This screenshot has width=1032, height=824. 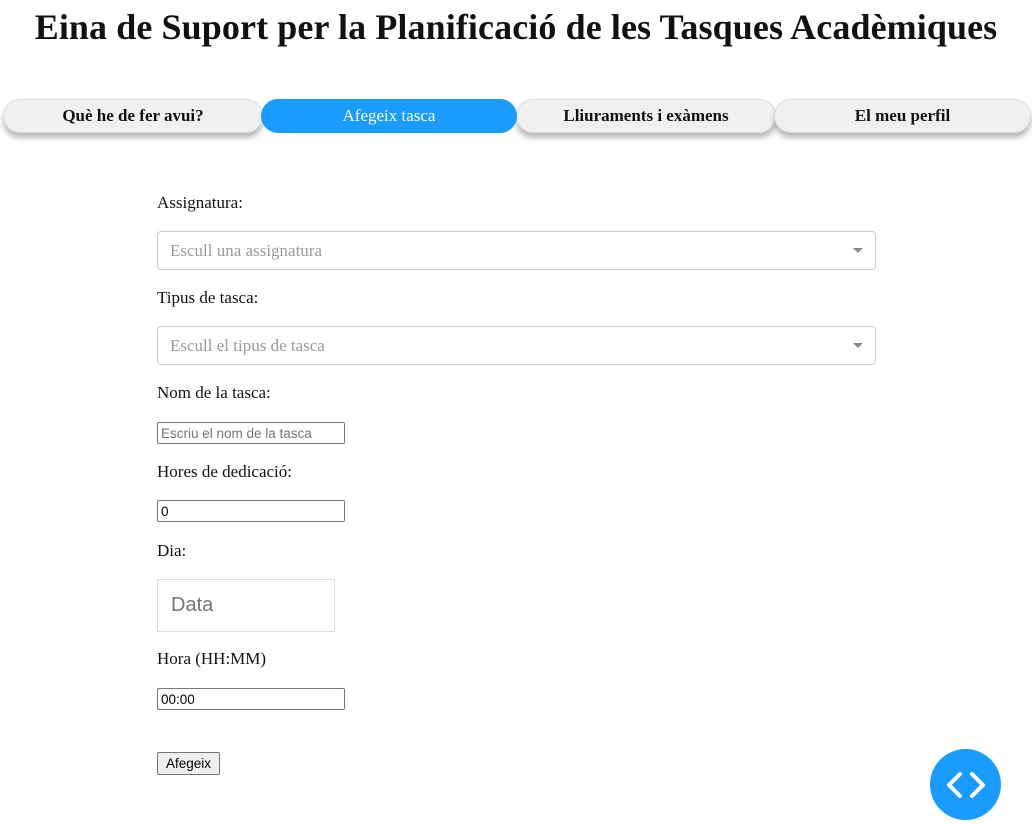 What do you see at coordinates (646, 116) in the screenshot?
I see `tab-deliveries-exams: Lliuraments i exàmens` at bounding box center [646, 116].